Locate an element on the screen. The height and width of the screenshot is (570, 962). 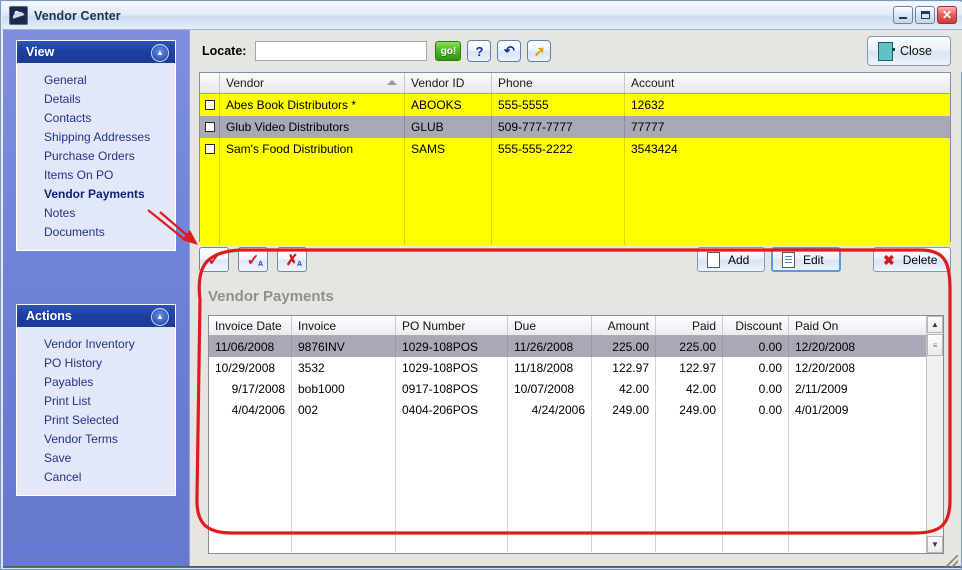
payments-col-invoice: Invoice is located at coordinates (344, 325).